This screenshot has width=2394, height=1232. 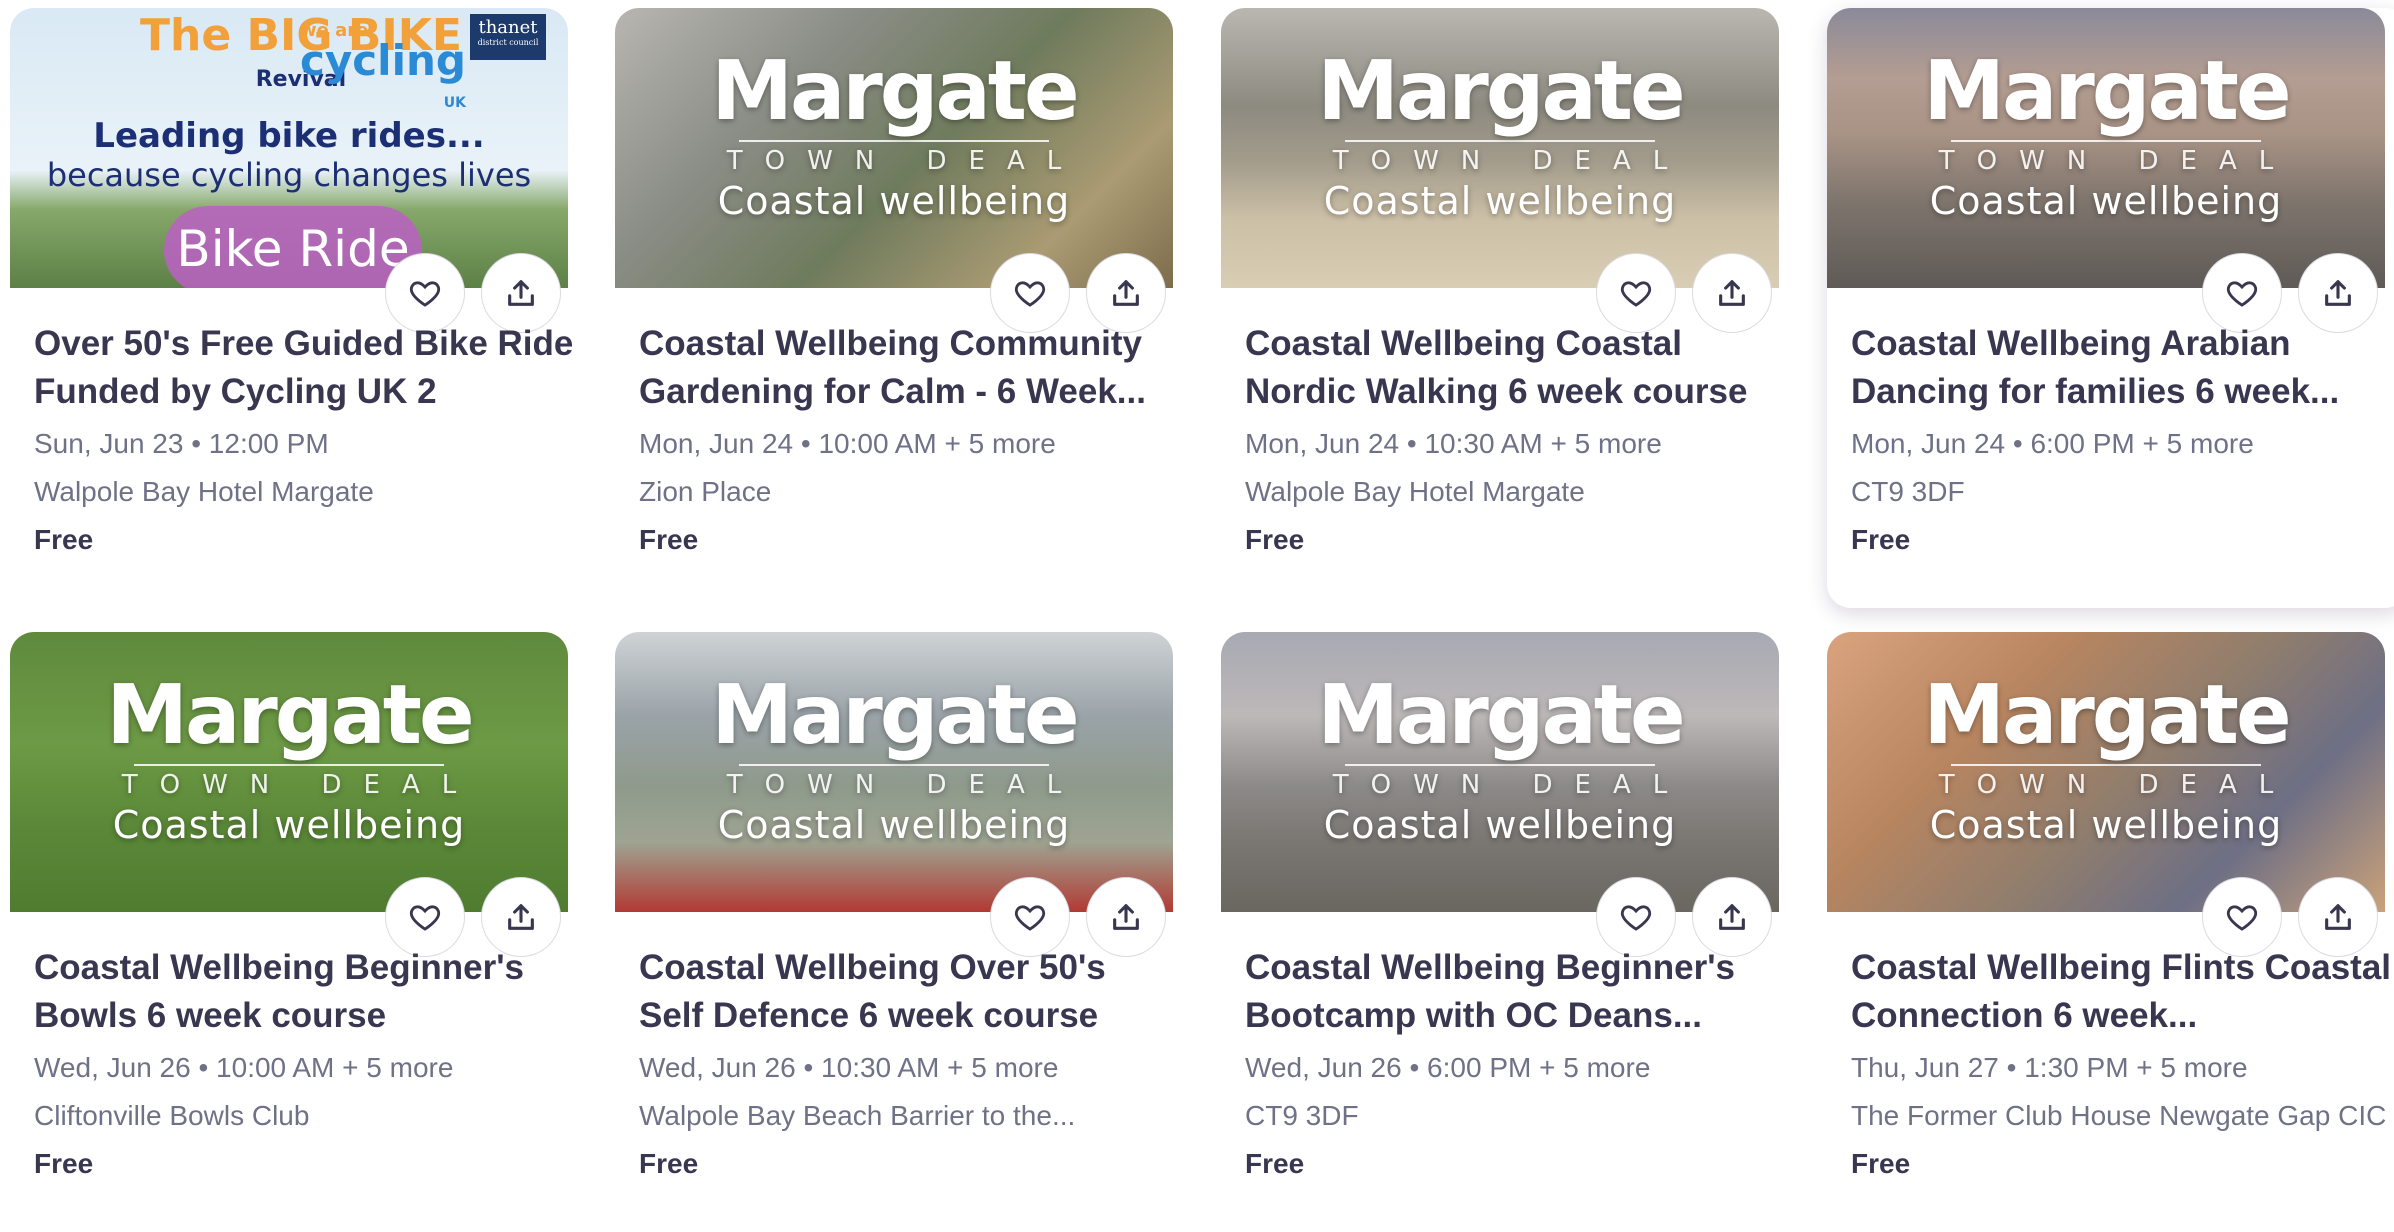 I want to click on event-date: Wed, Jun 26 • 10:30 AM + 5 more, so click(x=849, y=1067).